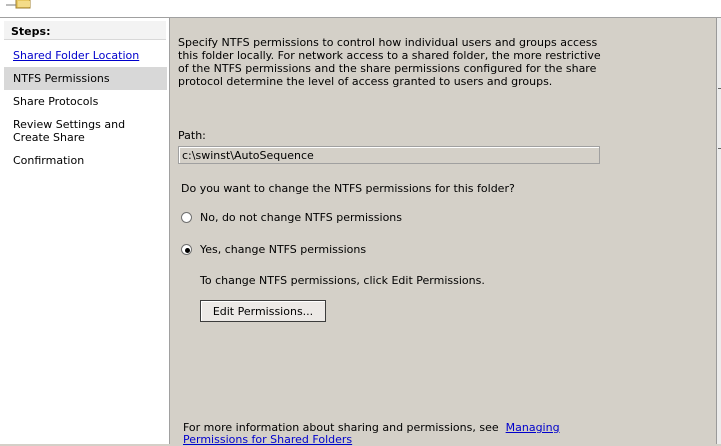 Image resolution: width=721 pixels, height=446 pixels. I want to click on radio-selected-dot, so click(187, 250).